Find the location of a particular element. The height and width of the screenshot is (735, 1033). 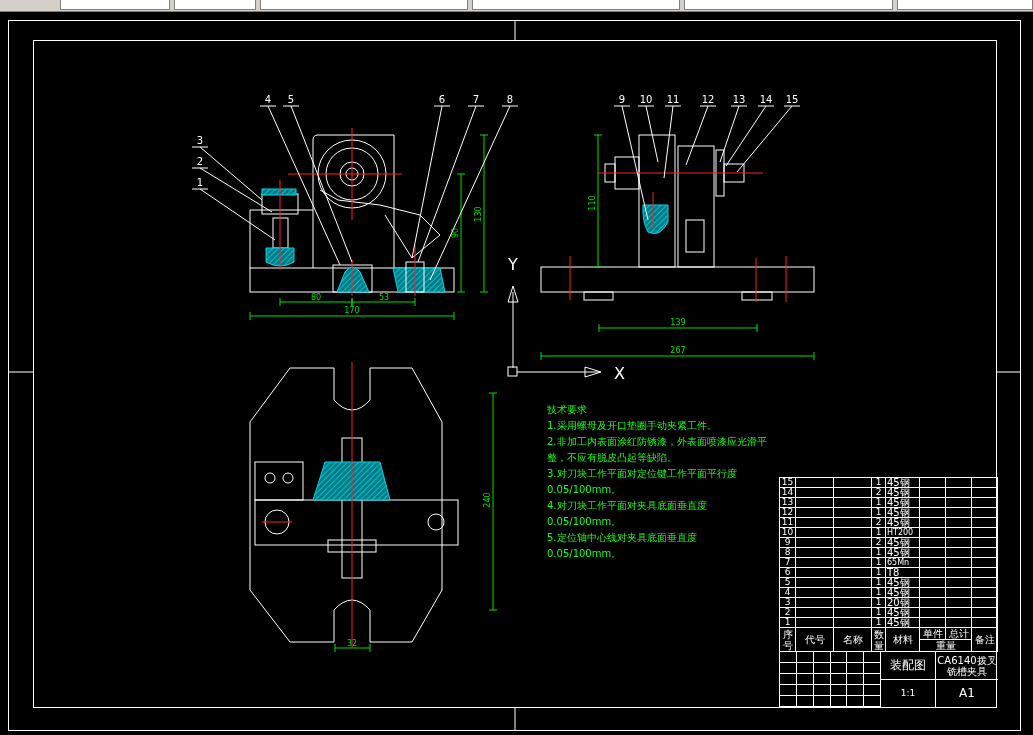

scale-text: 1:1 is located at coordinates (908, 693).